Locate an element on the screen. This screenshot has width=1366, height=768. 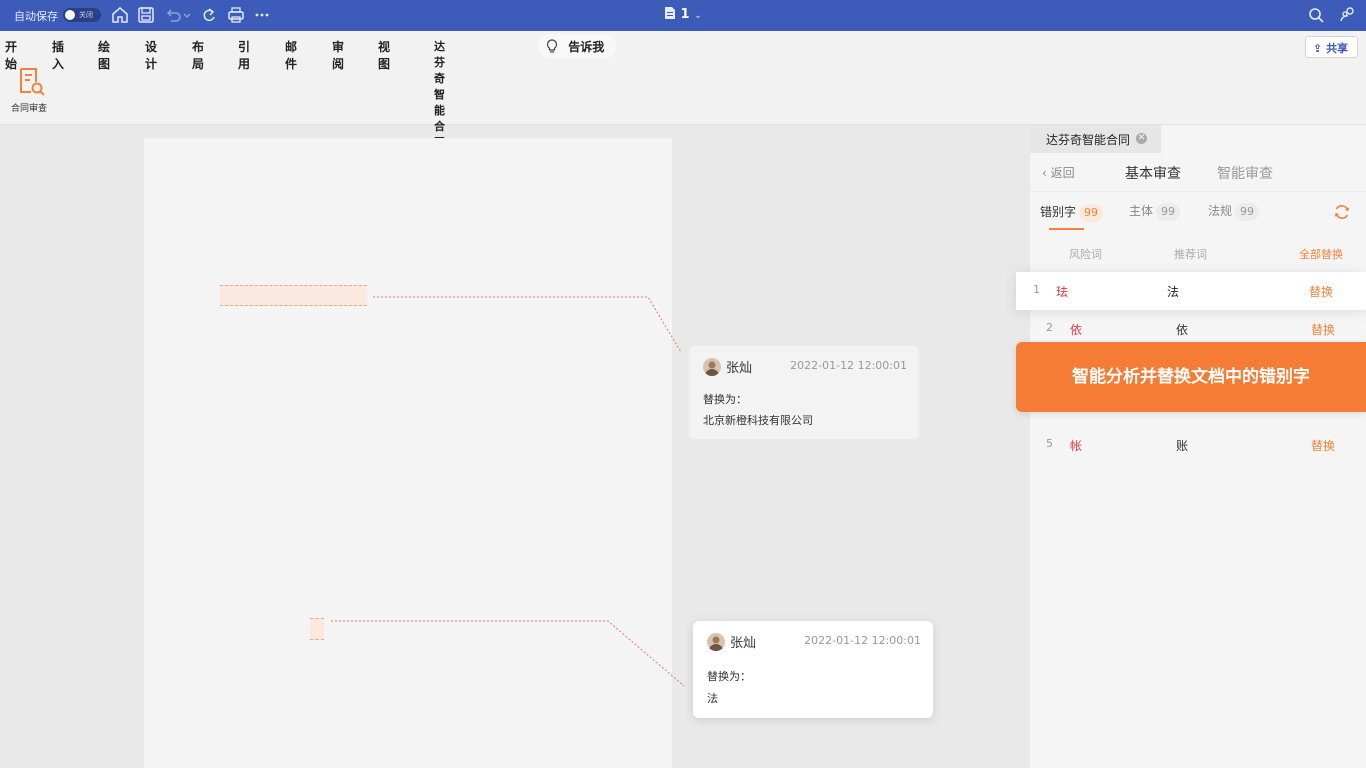
filter-label: 法规 is located at coordinates (1220, 211).